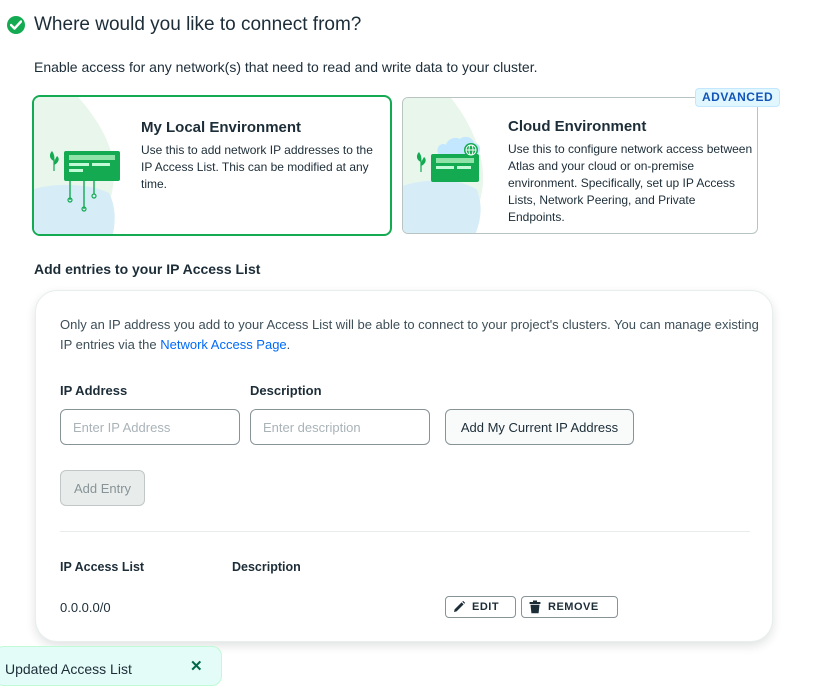  What do you see at coordinates (340, 427) in the screenshot?
I see `description-input` at bounding box center [340, 427].